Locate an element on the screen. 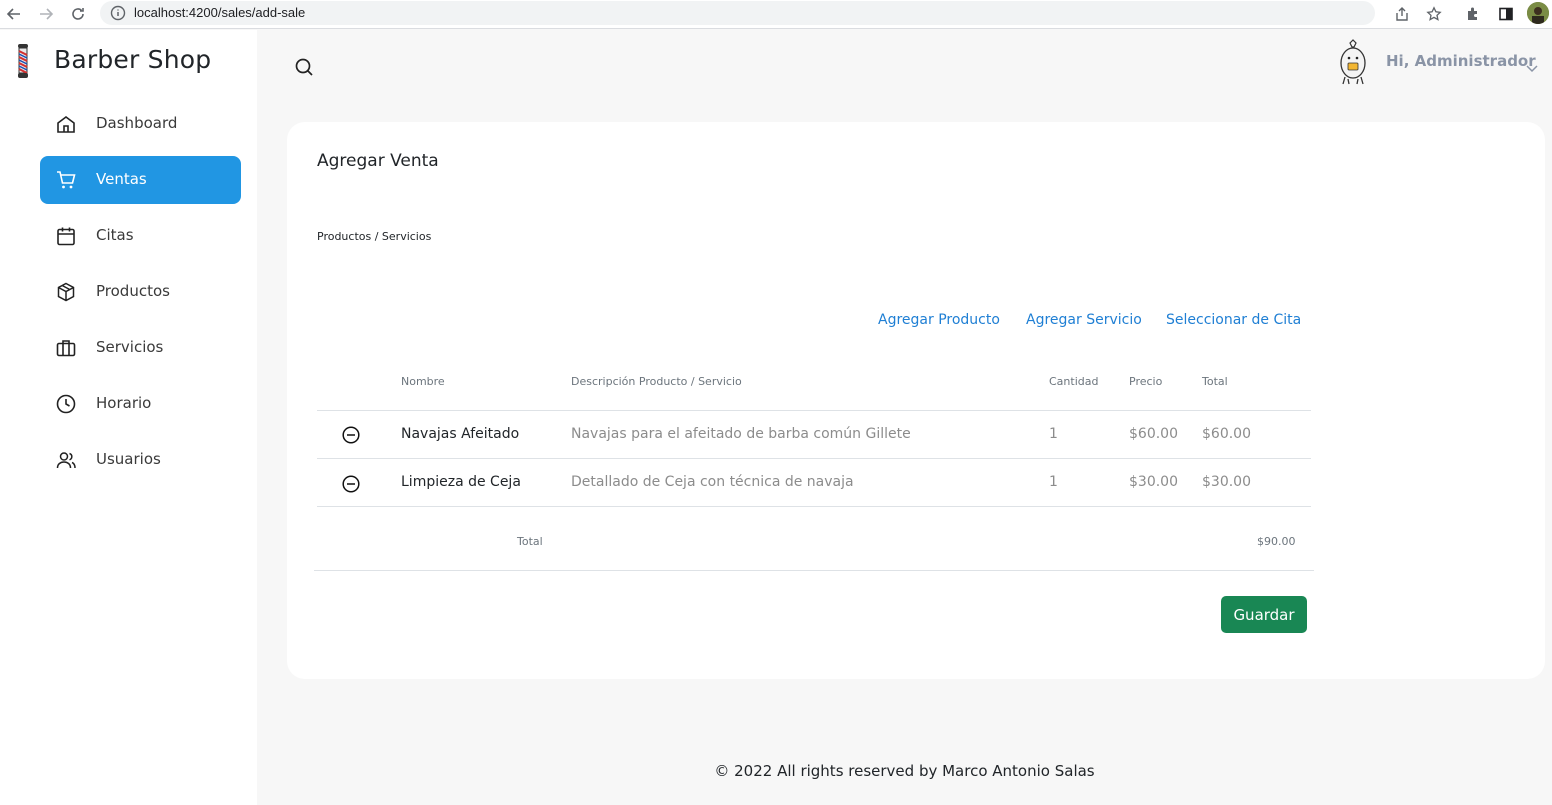  sidebar-item-label: Ventas is located at coordinates (121, 179).